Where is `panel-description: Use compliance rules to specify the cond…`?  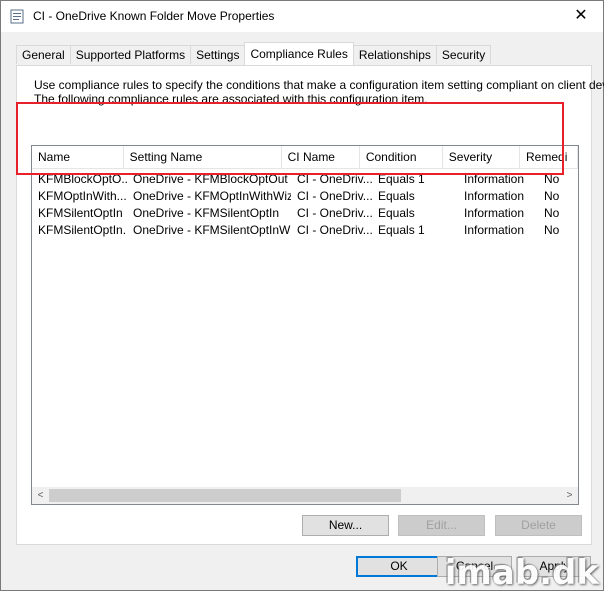 panel-description: Use compliance rules to specify the cond… is located at coordinates (319, 92).